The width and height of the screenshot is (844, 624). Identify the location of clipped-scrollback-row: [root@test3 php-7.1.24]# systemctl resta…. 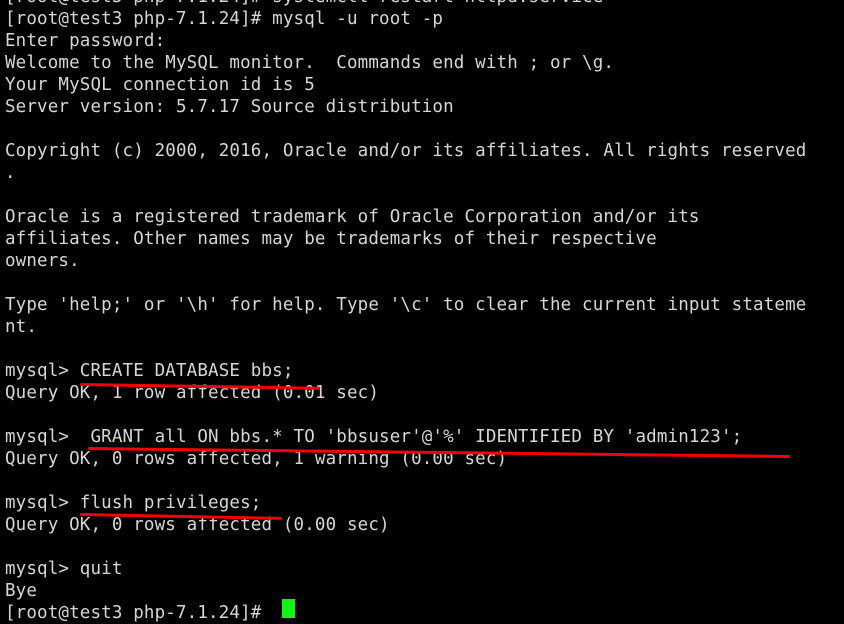
(422, 4).